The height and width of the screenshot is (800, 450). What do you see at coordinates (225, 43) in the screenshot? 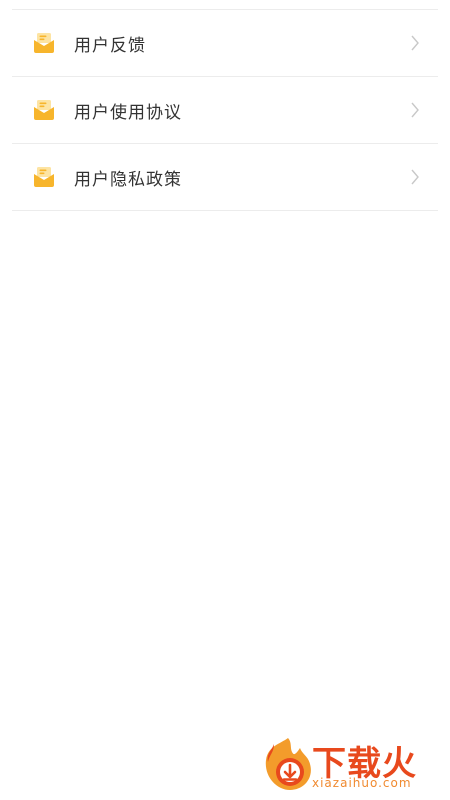
I see `menu-item-feedback: 用户反馈` at bounding box center [225, 43].